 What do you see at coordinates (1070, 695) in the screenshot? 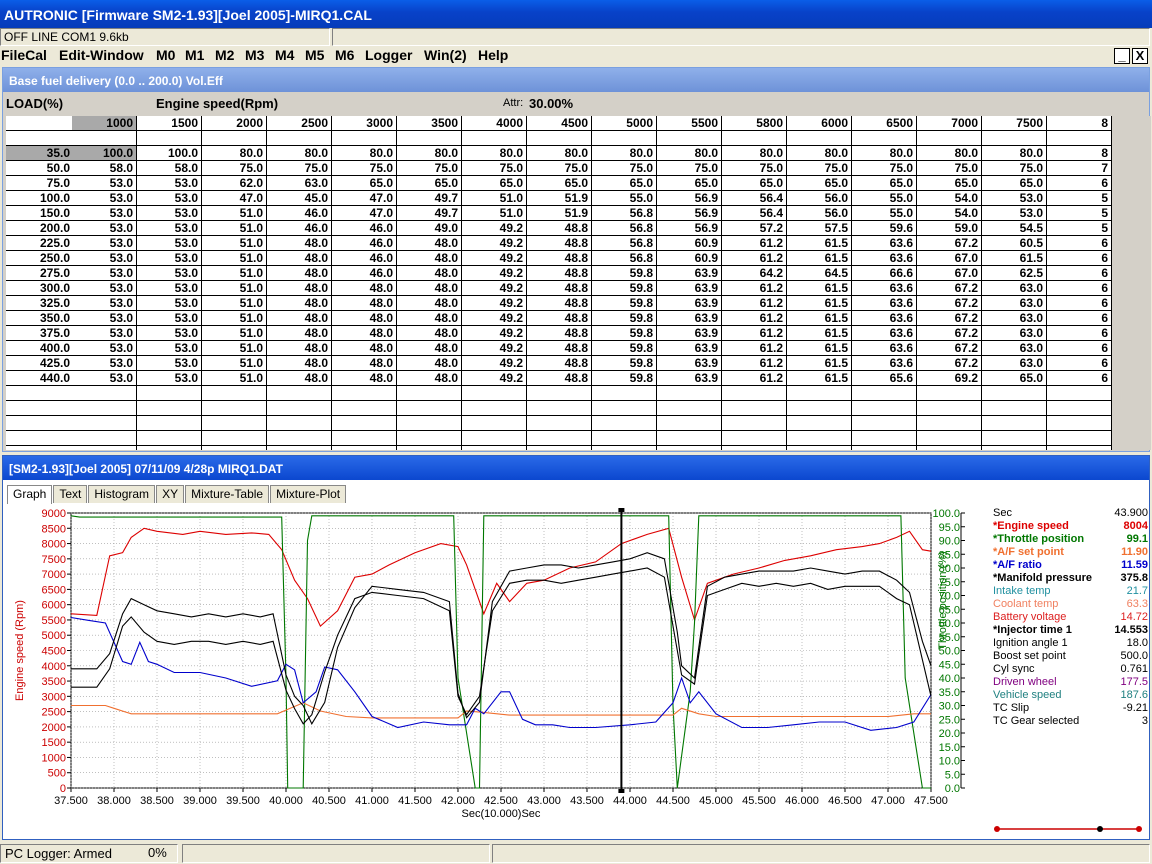
I see `legend-row: Vehicle speed 187.6` at bounding box center [1070, 695].